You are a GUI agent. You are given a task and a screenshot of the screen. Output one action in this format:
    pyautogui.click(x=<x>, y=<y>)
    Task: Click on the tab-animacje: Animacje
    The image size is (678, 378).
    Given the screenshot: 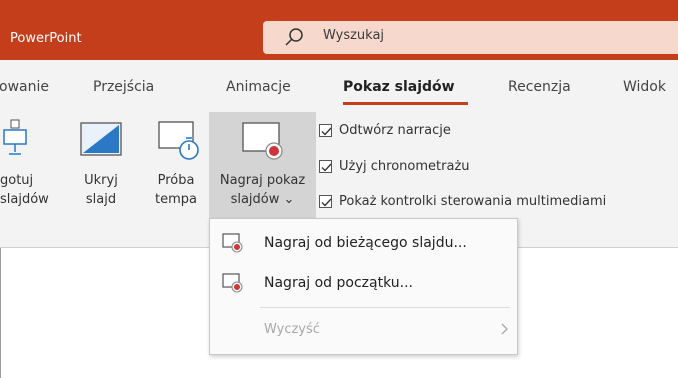 What is the action you would take?
    pyautogui.click(x=258, y=87)
    